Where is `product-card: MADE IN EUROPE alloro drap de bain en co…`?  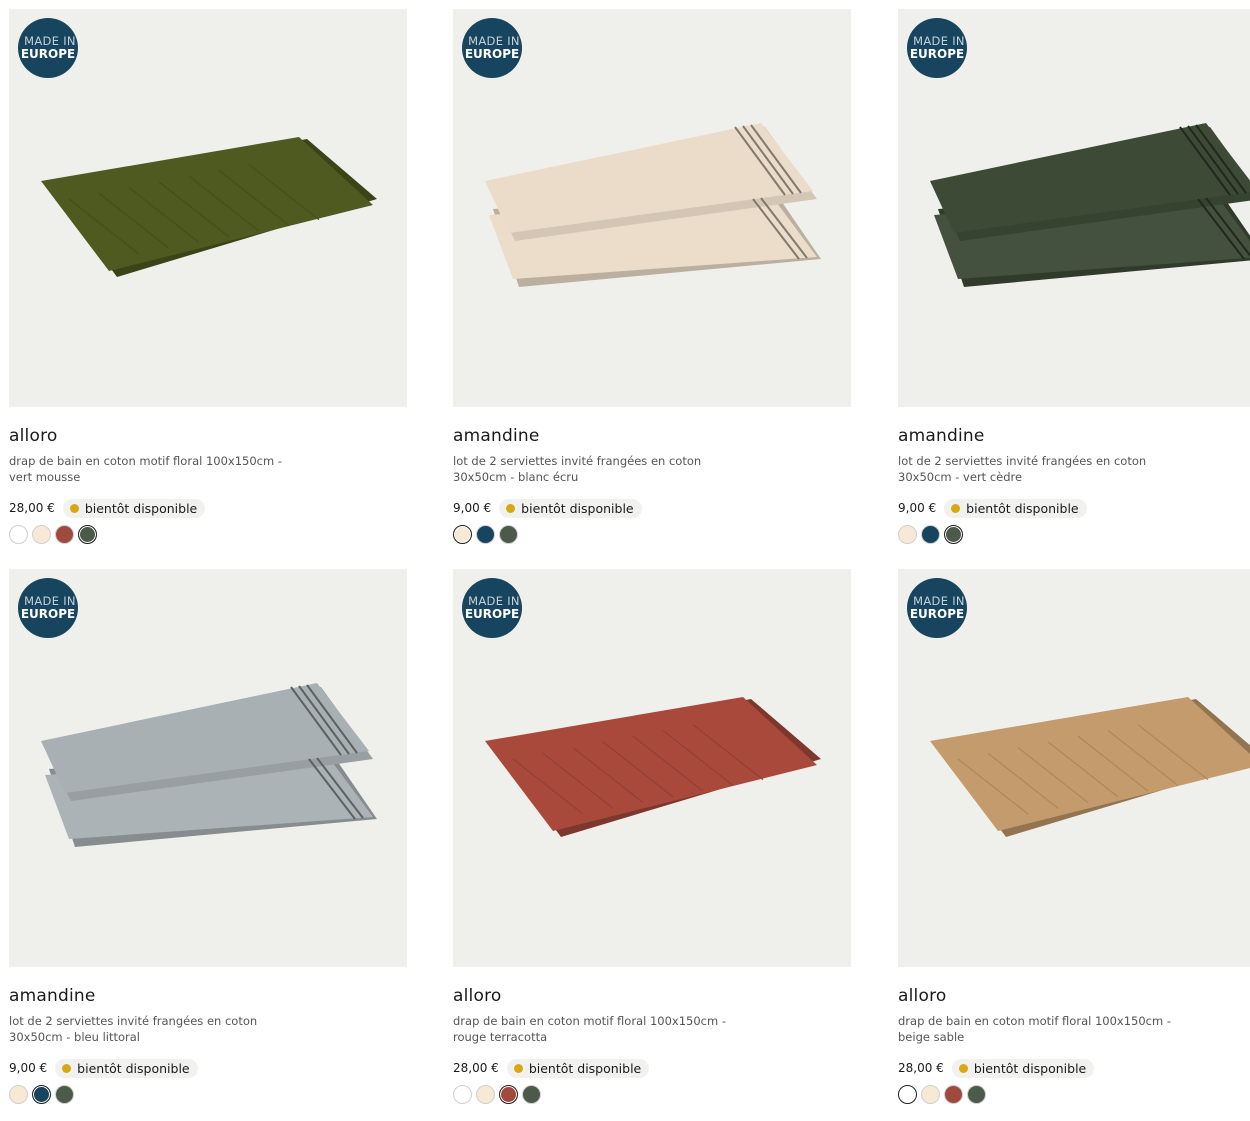 product-card: MADE IN EUROPE alloro drap de bain en co… is located at coordinates (1074, 836).